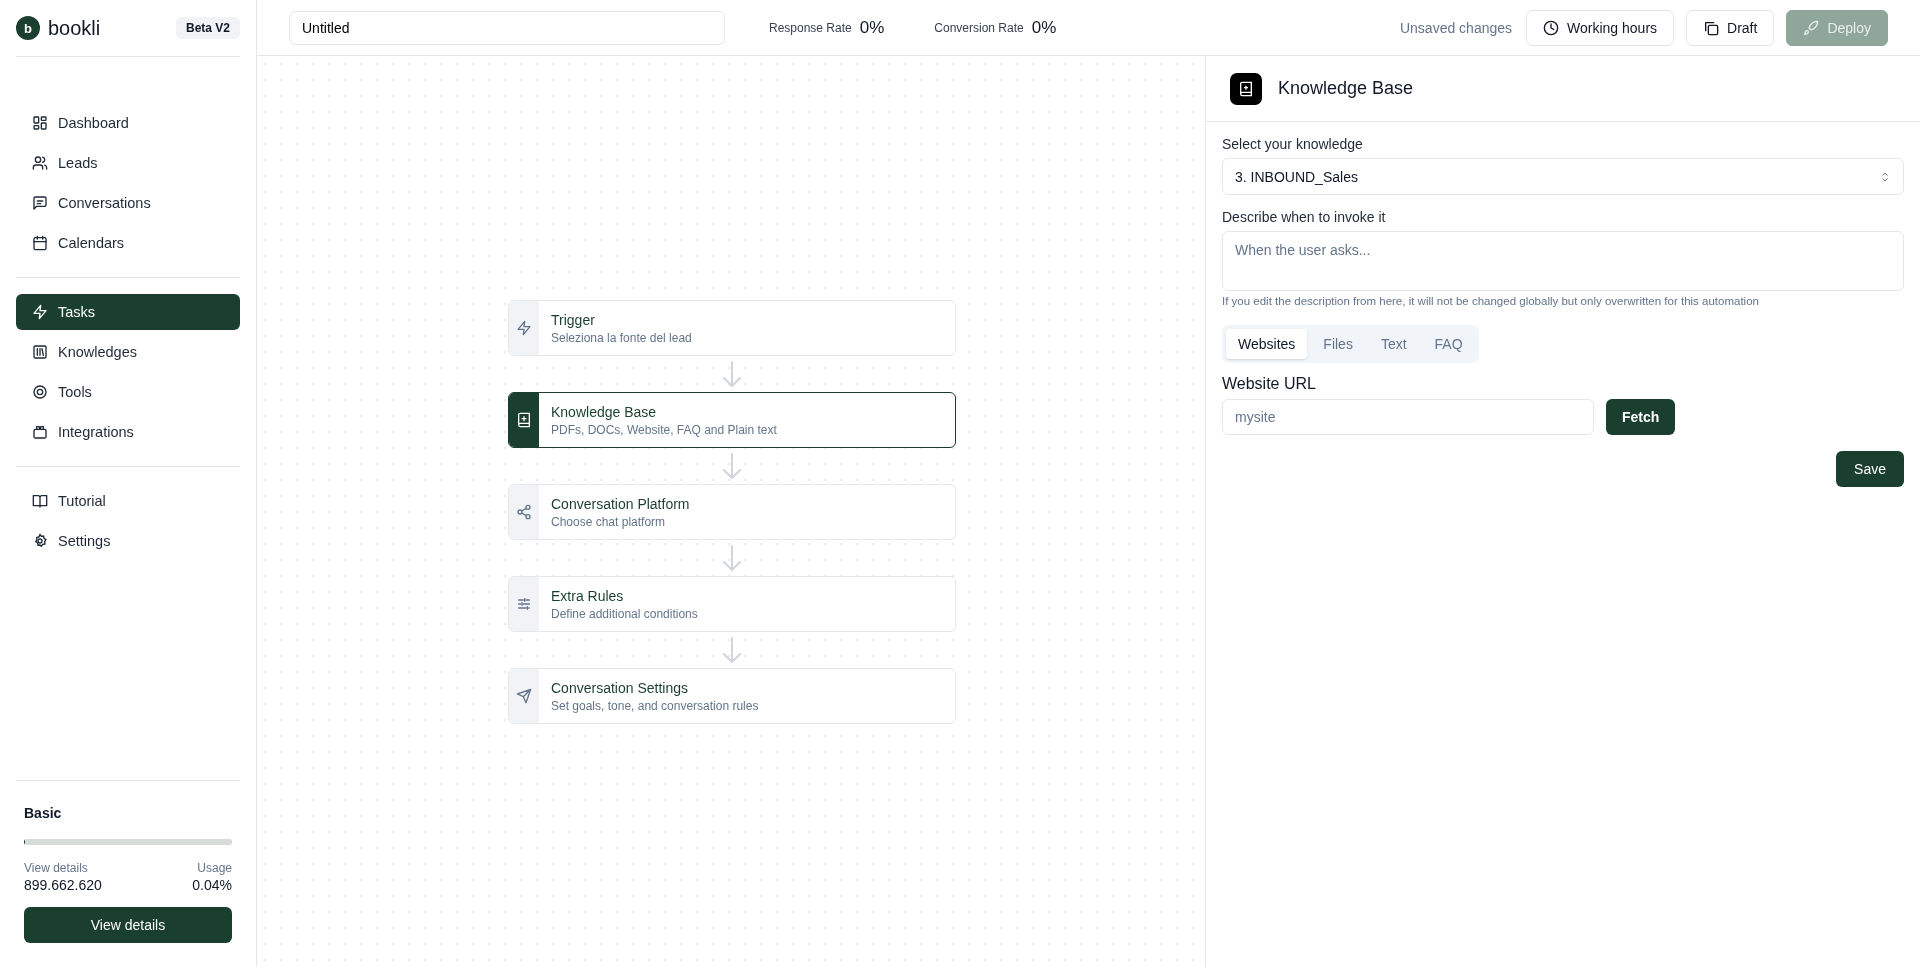  Describe the element at coordinates (128, 432) in the screenshot. I see `sidebar-item: Integrations` at that location.